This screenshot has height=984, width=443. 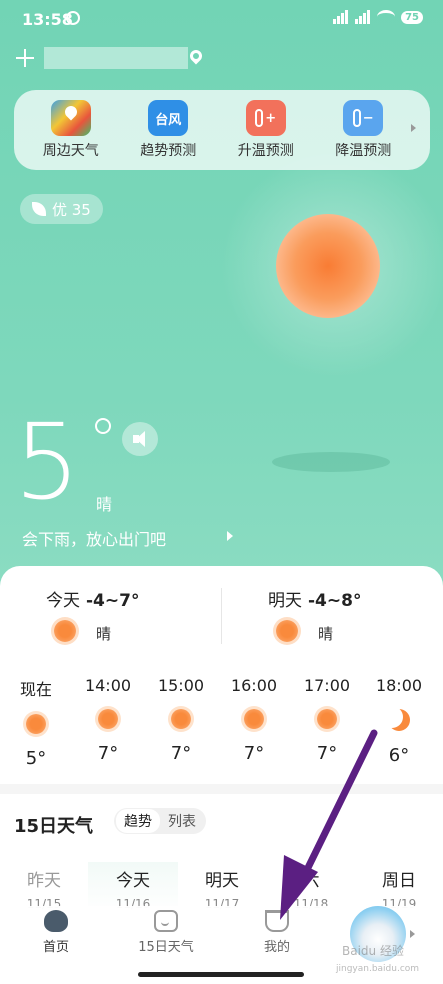 What do you see at coordinates (221, 19) in the screenshot?
I see `status-bar: 13:58 75` at bounding box center [221, 19].